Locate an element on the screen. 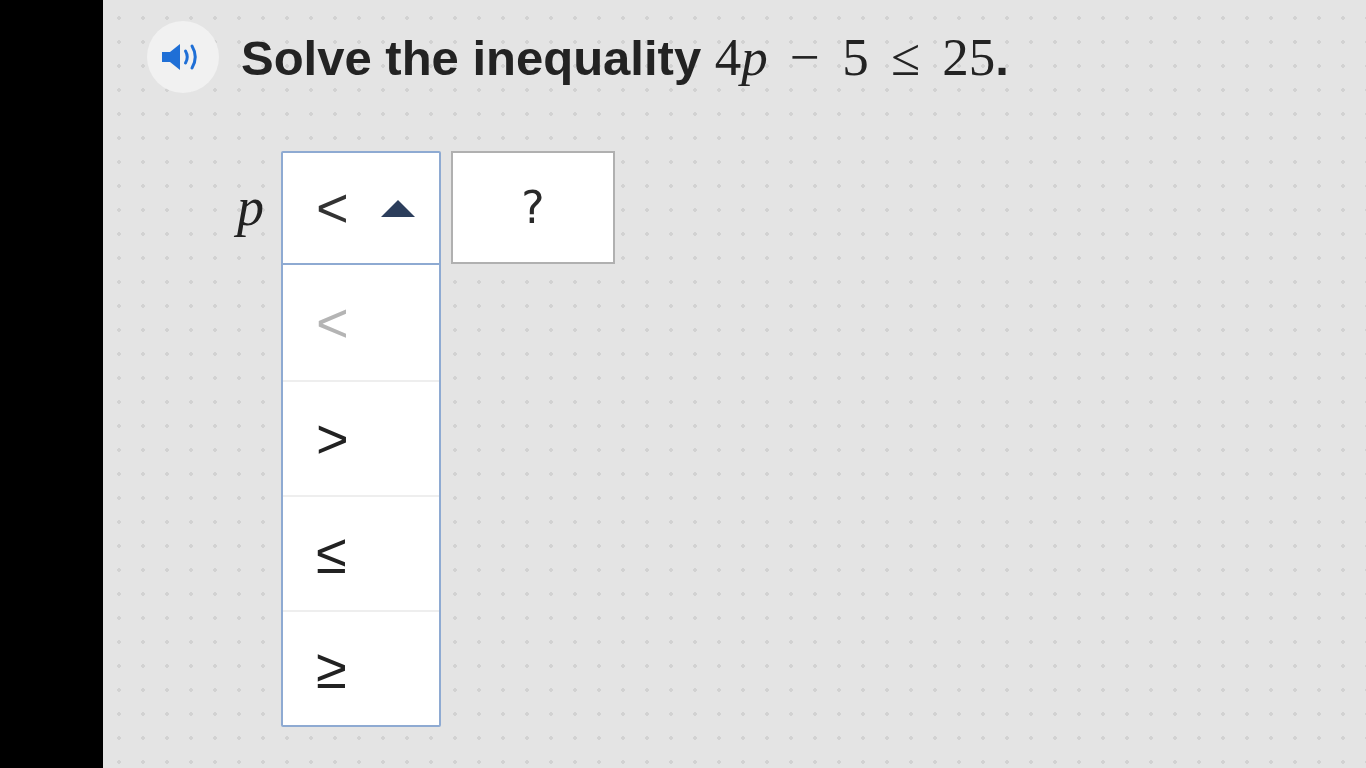 Image resolution: width=1366 pixels, height=768 pixels. audio-button is located at coordinates (183, 57).